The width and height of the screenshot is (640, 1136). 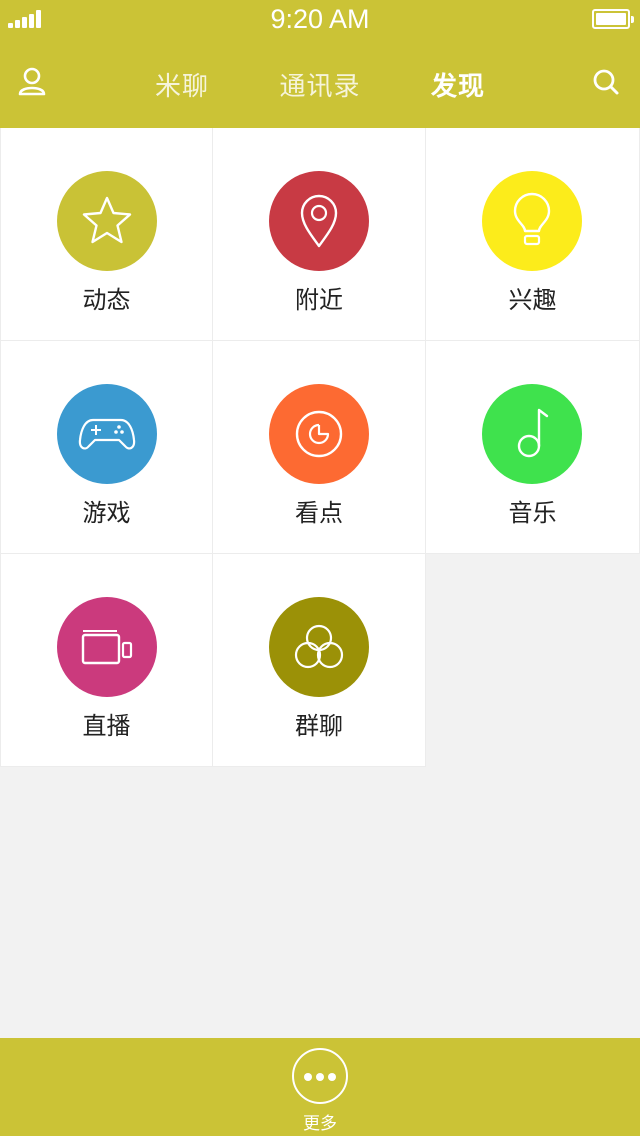 I want to click on bottom-bar: 更多, so click(x=320, y=1087).